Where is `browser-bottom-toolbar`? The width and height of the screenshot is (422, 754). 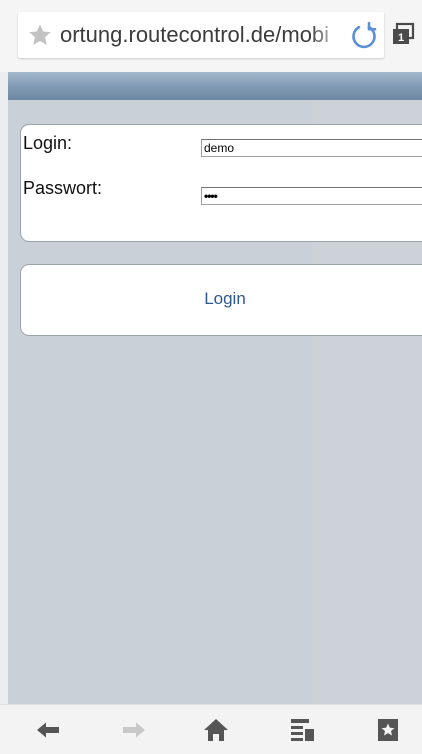 browser-bottom-toolbar is located at coordinates (211, 729).